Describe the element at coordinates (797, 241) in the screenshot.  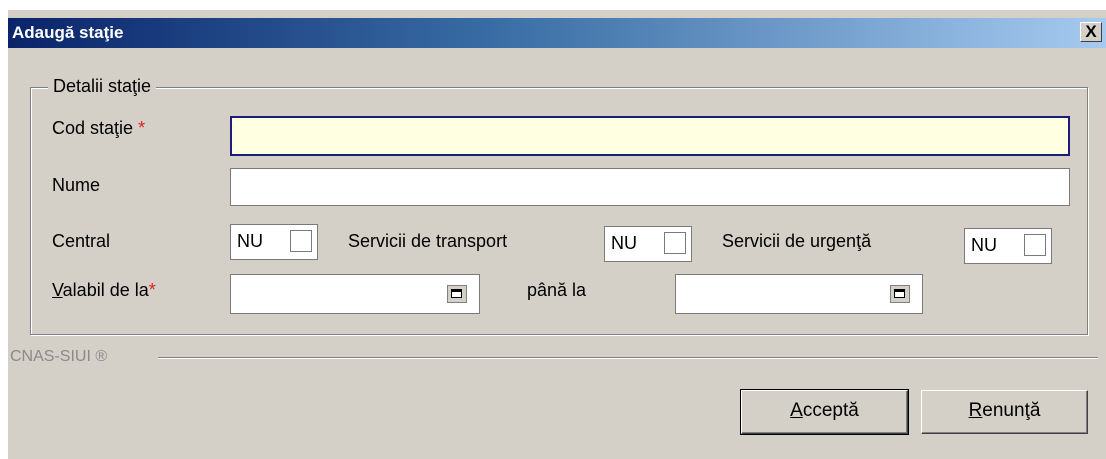
I see `urgenta-label: Servicii de urgenţă` at that location.